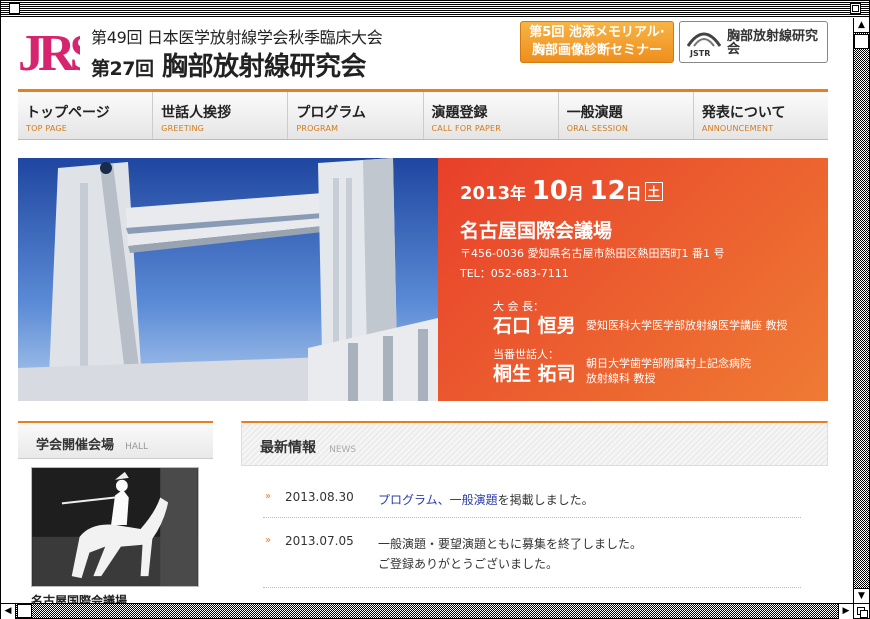  Describe the element at coordinates (122, 69) in the screenshot. I see `conference-number: 第27回` at that location.